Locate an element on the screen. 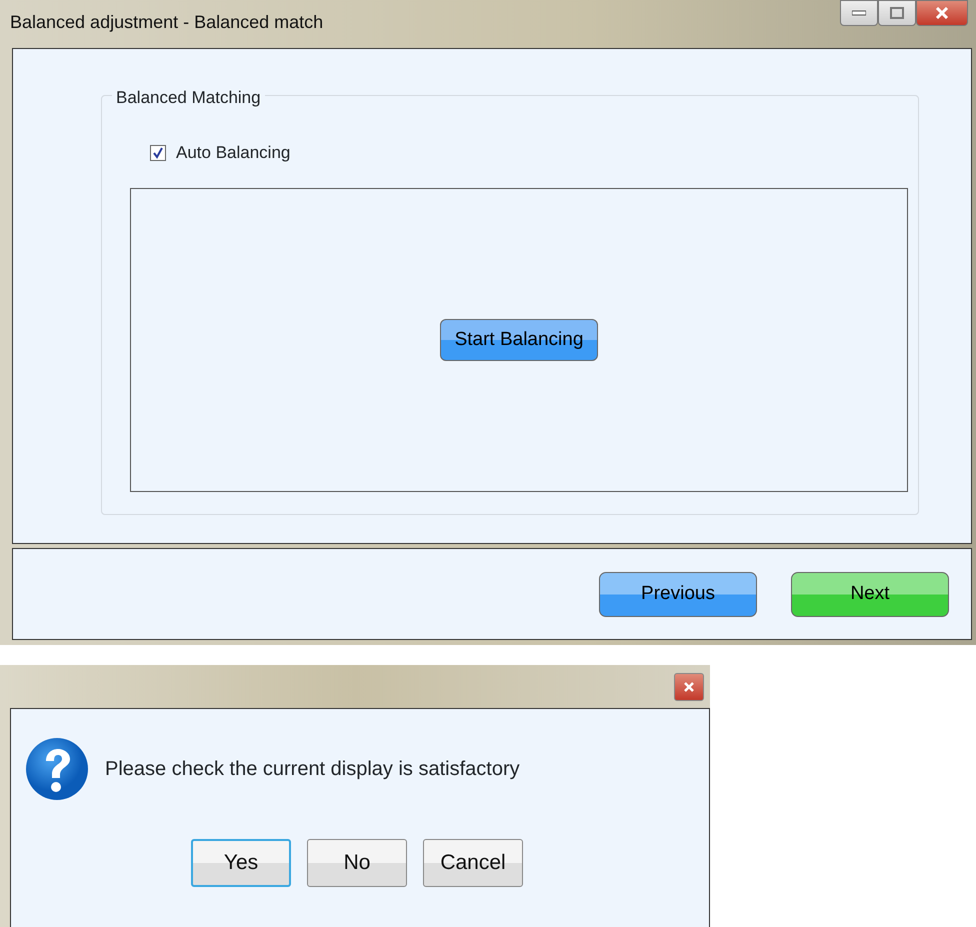 This screenshot has height=927, width=976. dialog-button: Cancel is located at coordinates (473, 863).